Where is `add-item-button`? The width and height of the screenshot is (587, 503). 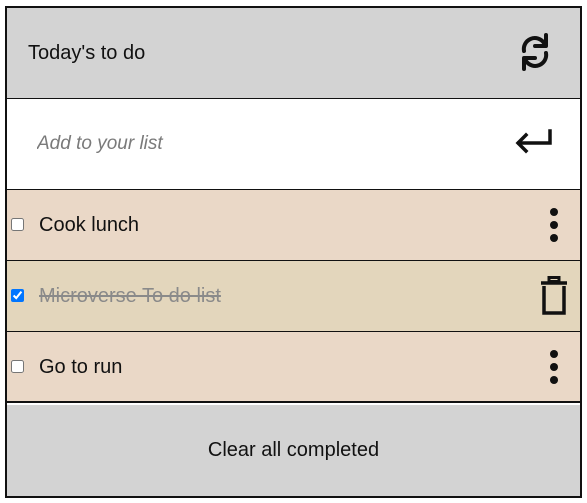 add-item-button is located at coordinates (534, 142).